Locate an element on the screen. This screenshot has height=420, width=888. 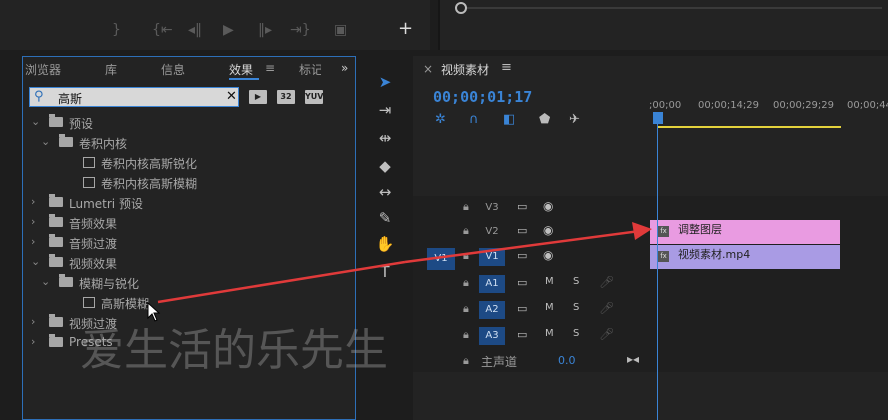
effect-item: 卷积内核高斯锐化 is located at coordinates (189, 163).